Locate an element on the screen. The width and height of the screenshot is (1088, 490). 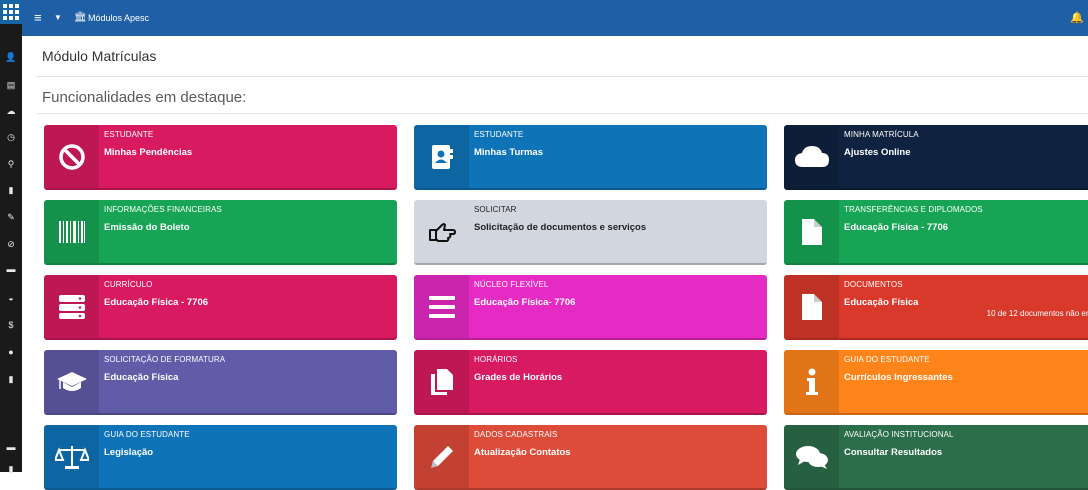
comments-icon is located at coordinates (811, 456).